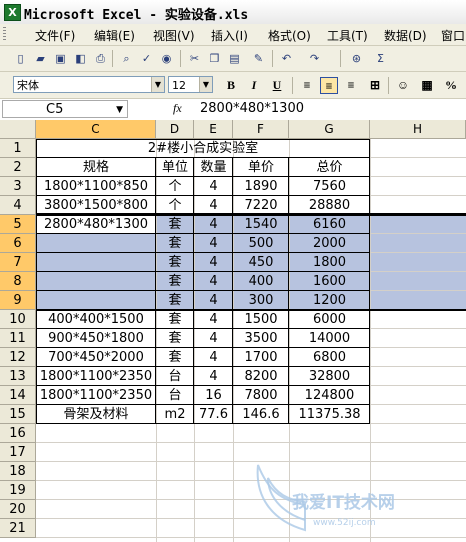 Image resolution: width=466 pixels, height=542 pixels. What do you see at coordinates (261, 205) in the screenshot?
I see `table-cell: 7220` at bounding box center [261, 205].